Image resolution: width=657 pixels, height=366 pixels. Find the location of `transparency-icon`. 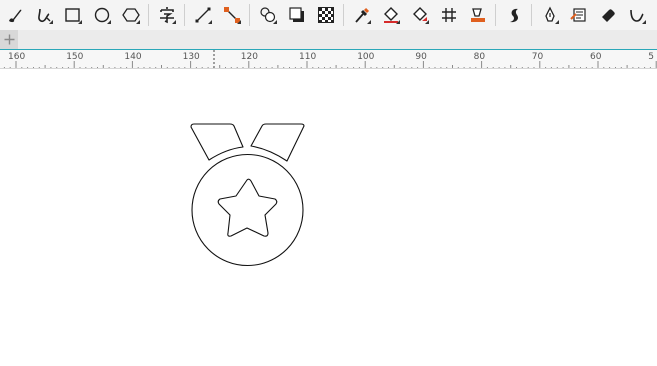

transparency-icon is located at coordinates (325, 15).